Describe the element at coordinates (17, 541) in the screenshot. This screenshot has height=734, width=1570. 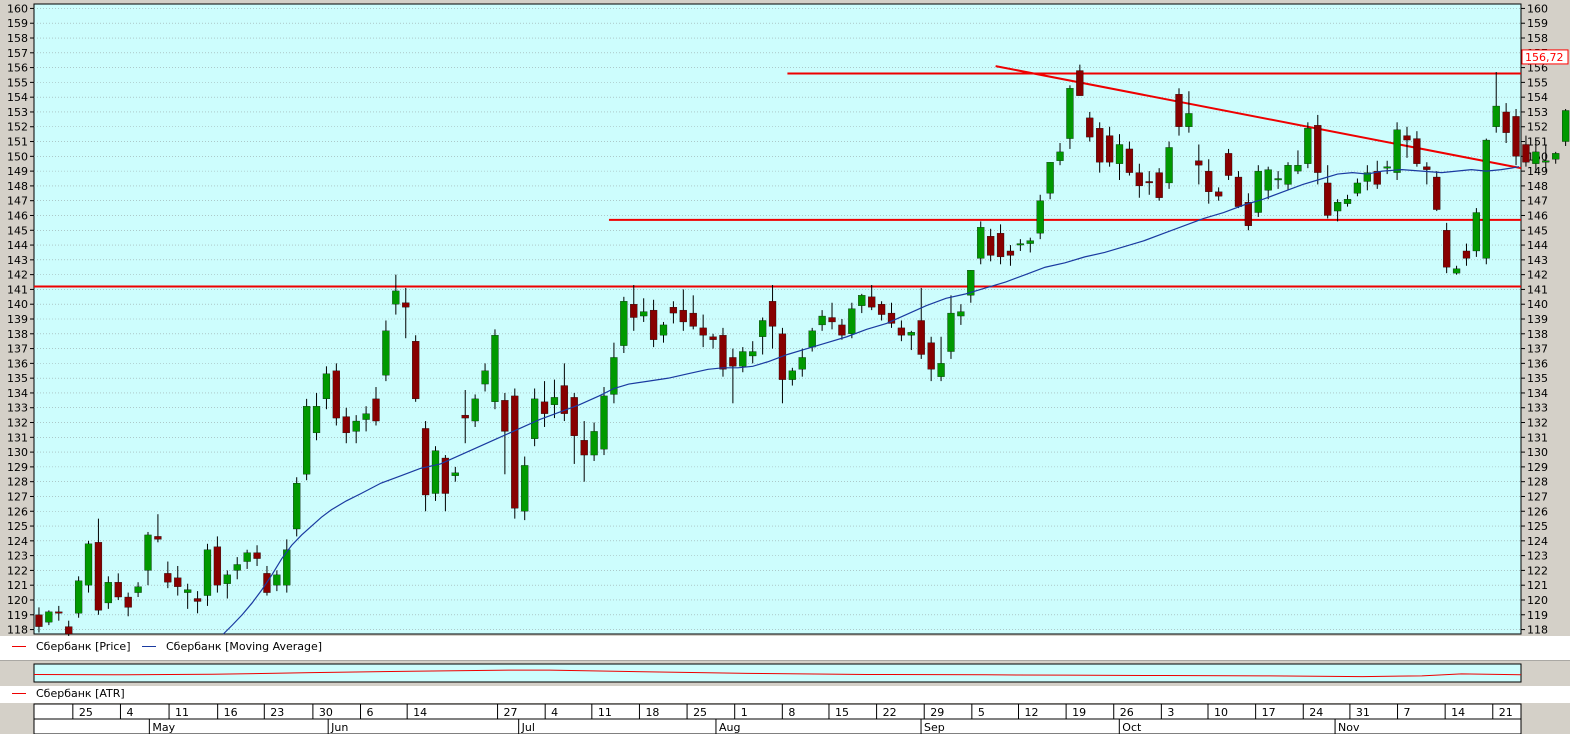
I see `y-tick-label-left: 124` at that location.